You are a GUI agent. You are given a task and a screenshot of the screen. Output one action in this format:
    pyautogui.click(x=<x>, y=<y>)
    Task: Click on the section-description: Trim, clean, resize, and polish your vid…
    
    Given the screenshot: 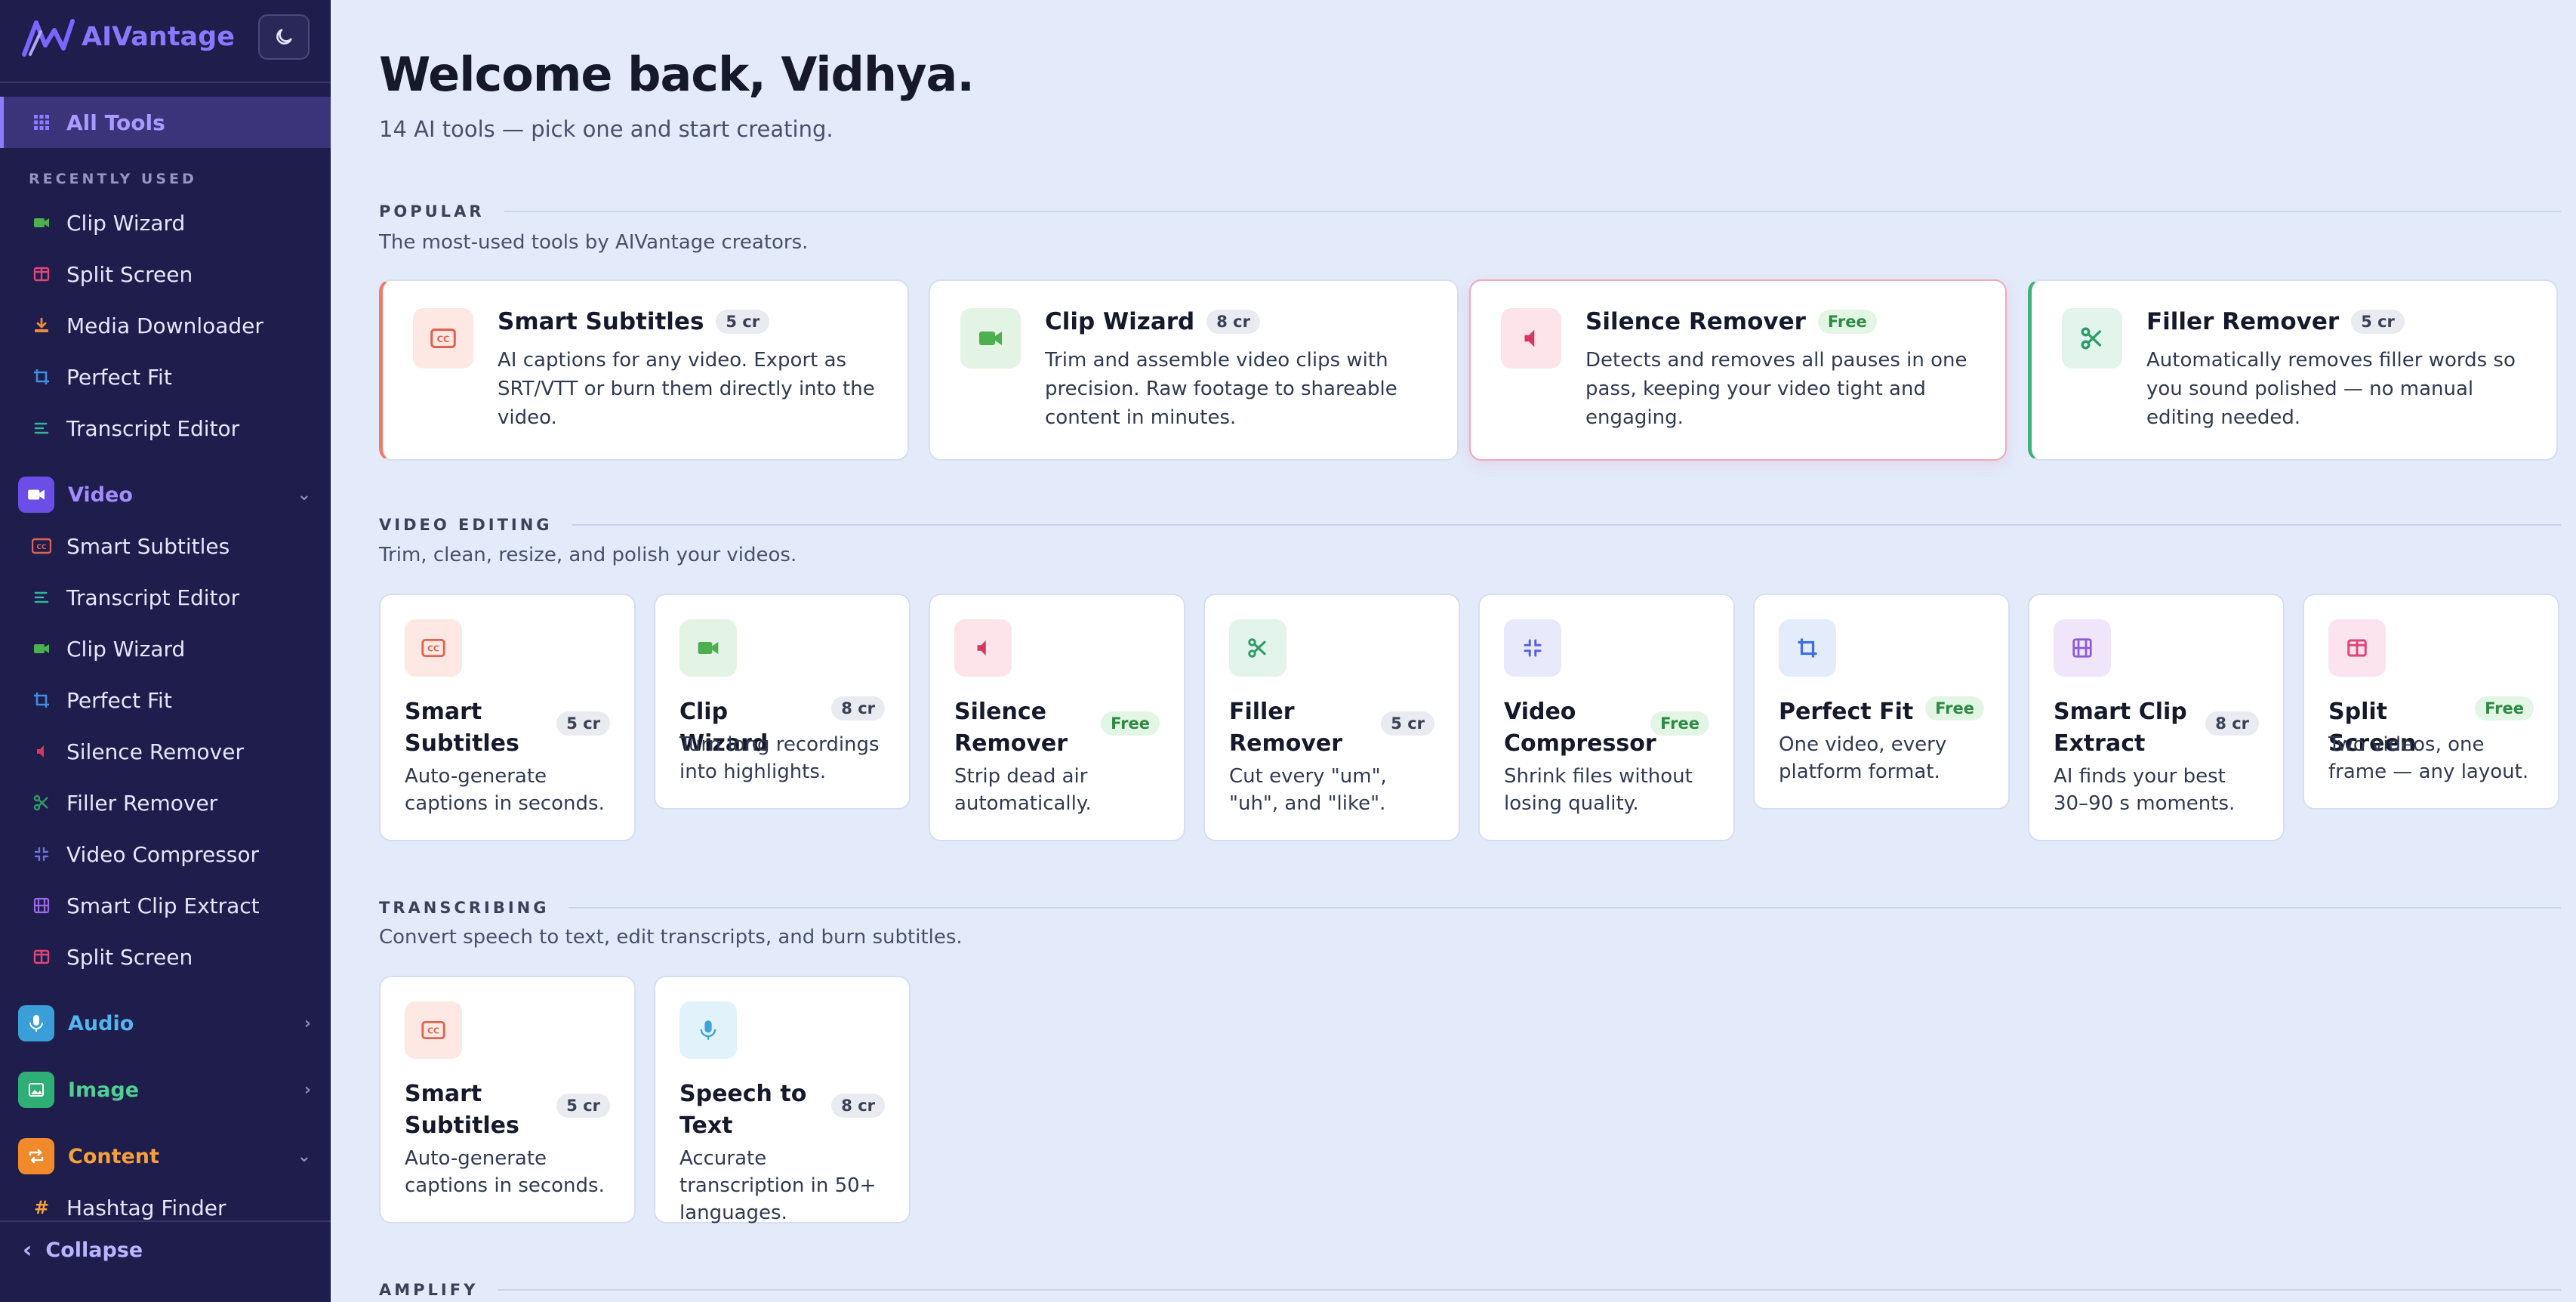 What is the action you would take?
    pyautogui.click(x=588, y=555)
    